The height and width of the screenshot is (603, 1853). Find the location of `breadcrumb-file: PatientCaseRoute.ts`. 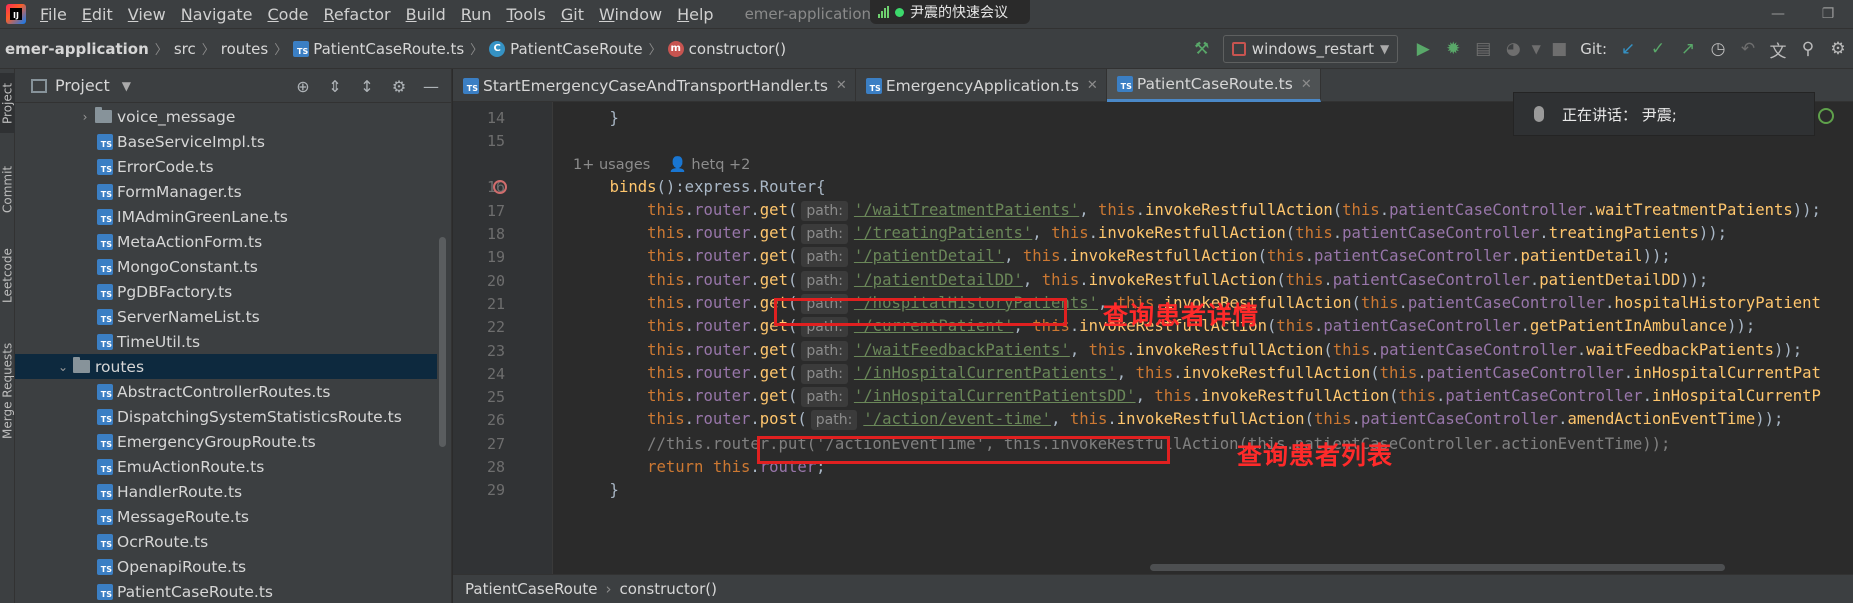

breadcrumb-file: PatientCaseRoute.ts is located at coordinates (388, 49).